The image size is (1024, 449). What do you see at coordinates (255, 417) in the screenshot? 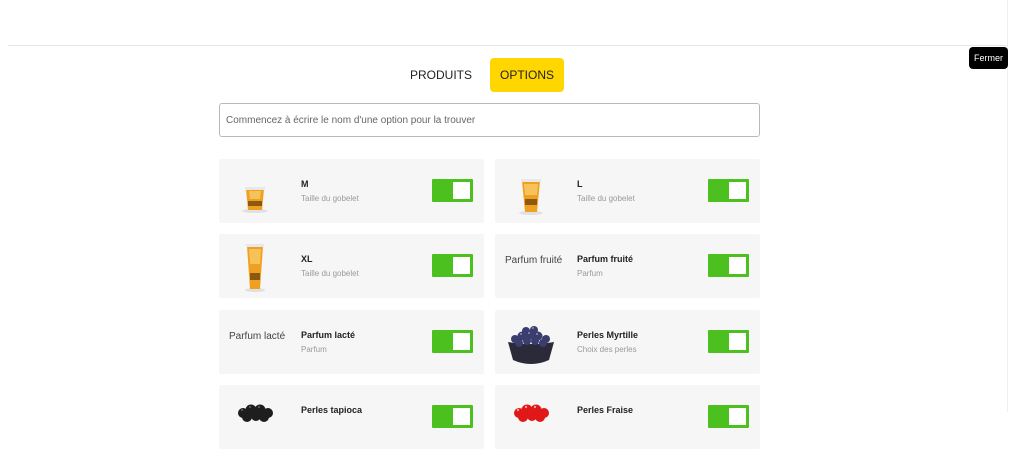
I see `tapioca-pearls-image` at bounding box center [255, 417].